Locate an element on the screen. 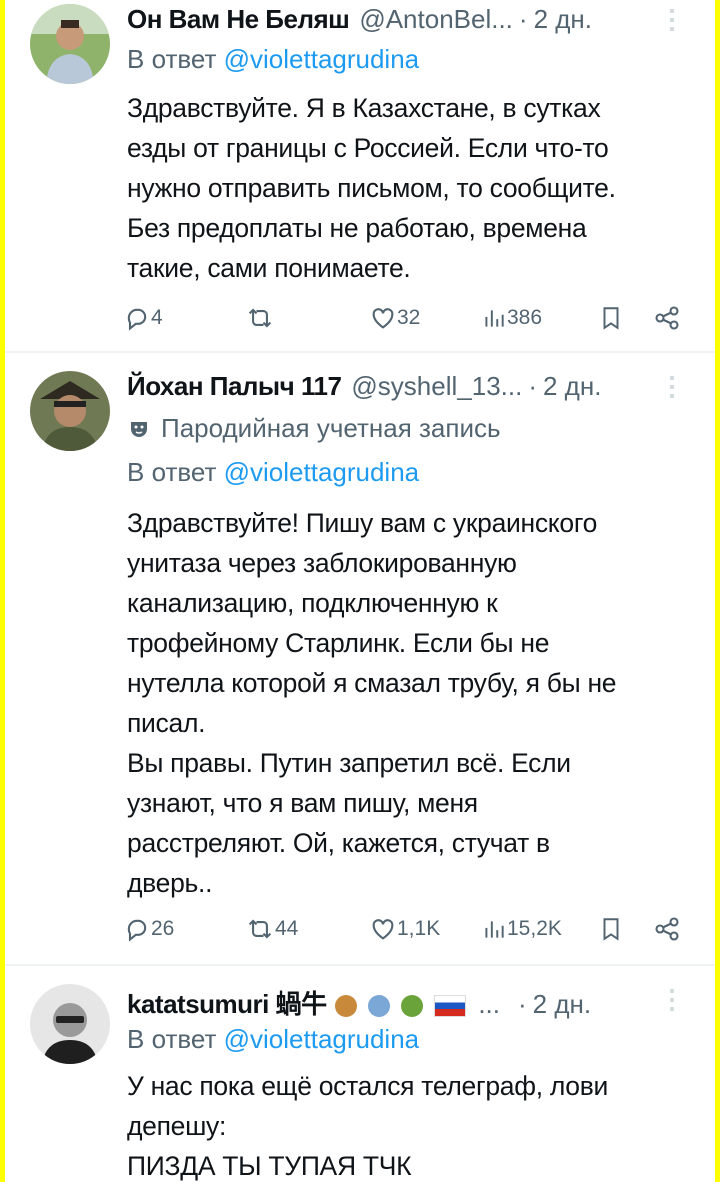 This screenshot has width=720, height=1182. like-count: 32 is located at coordinates (409, 317).